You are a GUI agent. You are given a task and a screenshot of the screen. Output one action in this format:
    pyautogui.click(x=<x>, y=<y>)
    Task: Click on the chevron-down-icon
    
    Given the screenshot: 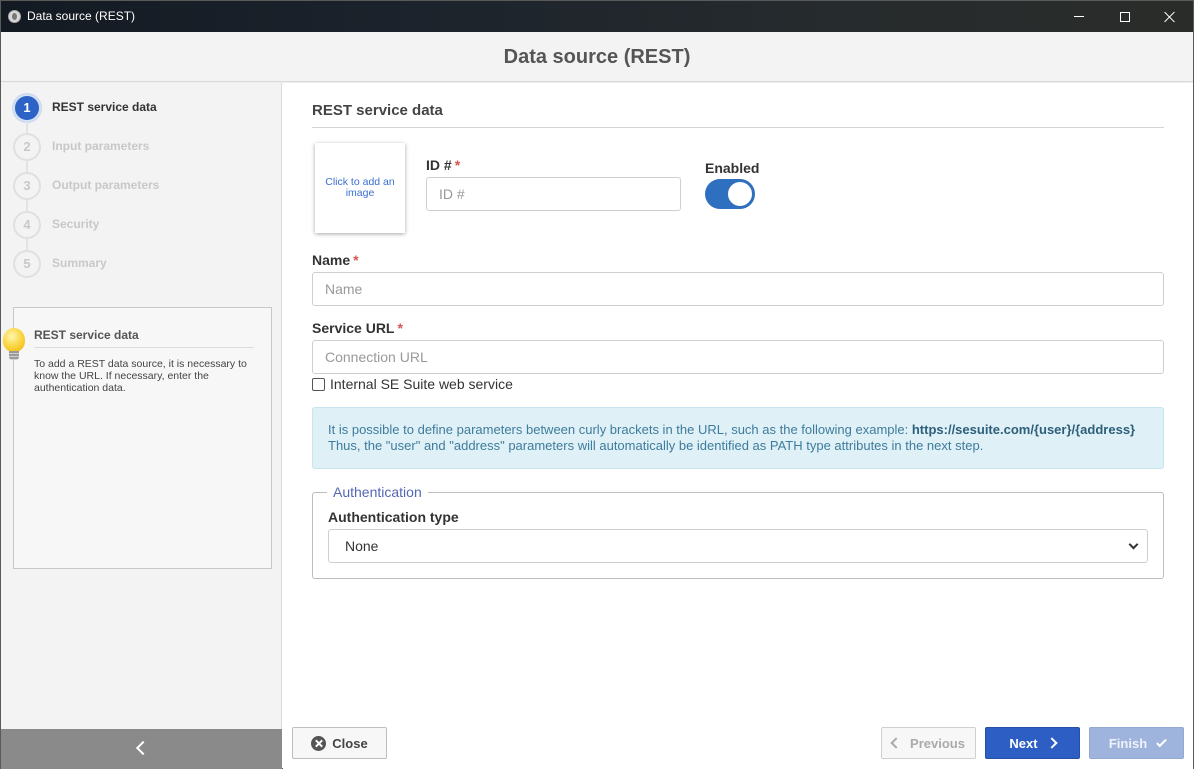 What is the action you would take?
    pyautogui.click(x=1133, y=544)
    